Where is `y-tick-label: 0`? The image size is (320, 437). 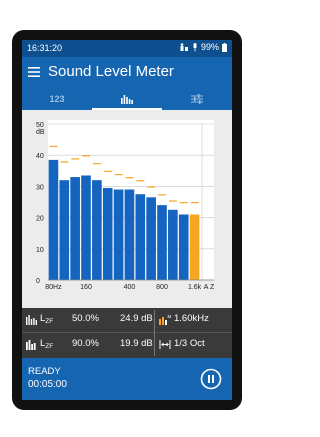 y-tick-label: 0 is located at coordinates (38, 281).